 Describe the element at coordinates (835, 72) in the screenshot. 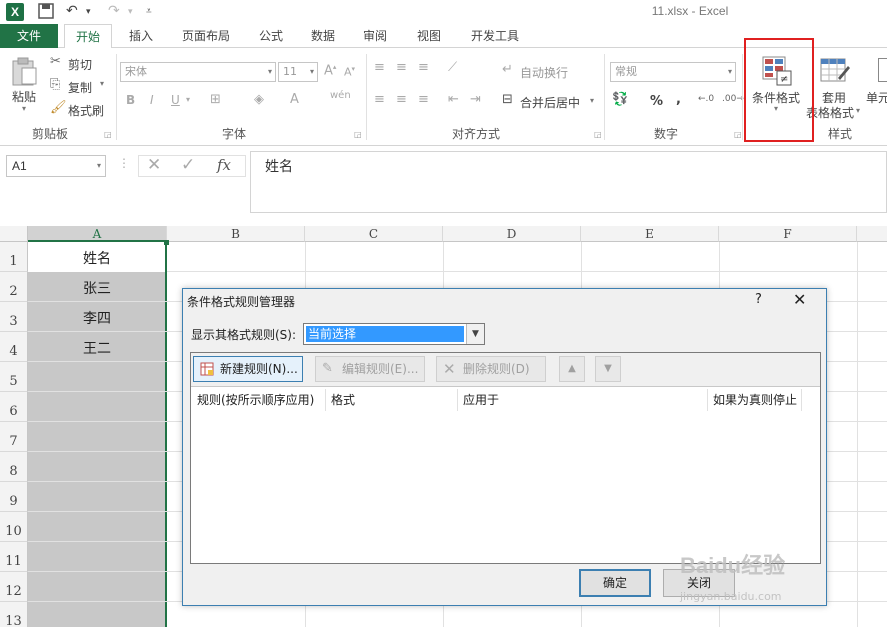

I see `format-as-table-icon` at that location.